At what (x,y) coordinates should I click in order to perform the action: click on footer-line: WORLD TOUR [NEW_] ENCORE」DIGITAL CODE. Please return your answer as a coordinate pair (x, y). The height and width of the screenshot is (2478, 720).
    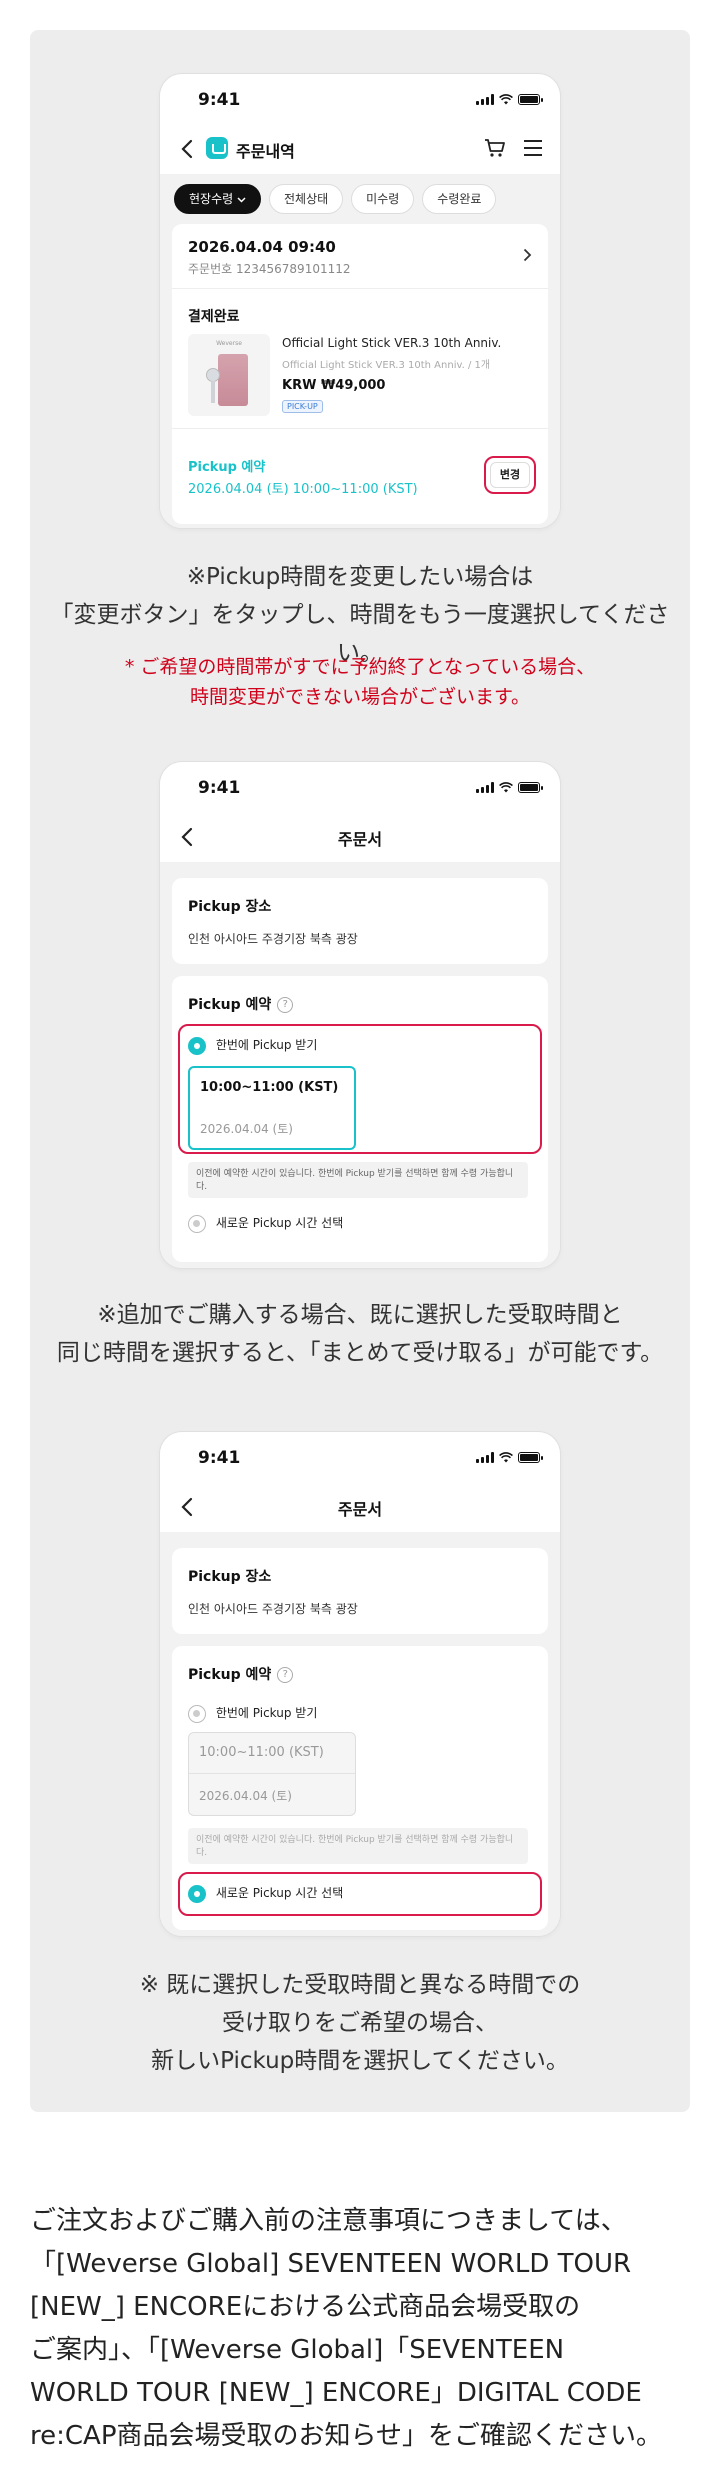
    Looking at the image, I should click on (336, 2393).